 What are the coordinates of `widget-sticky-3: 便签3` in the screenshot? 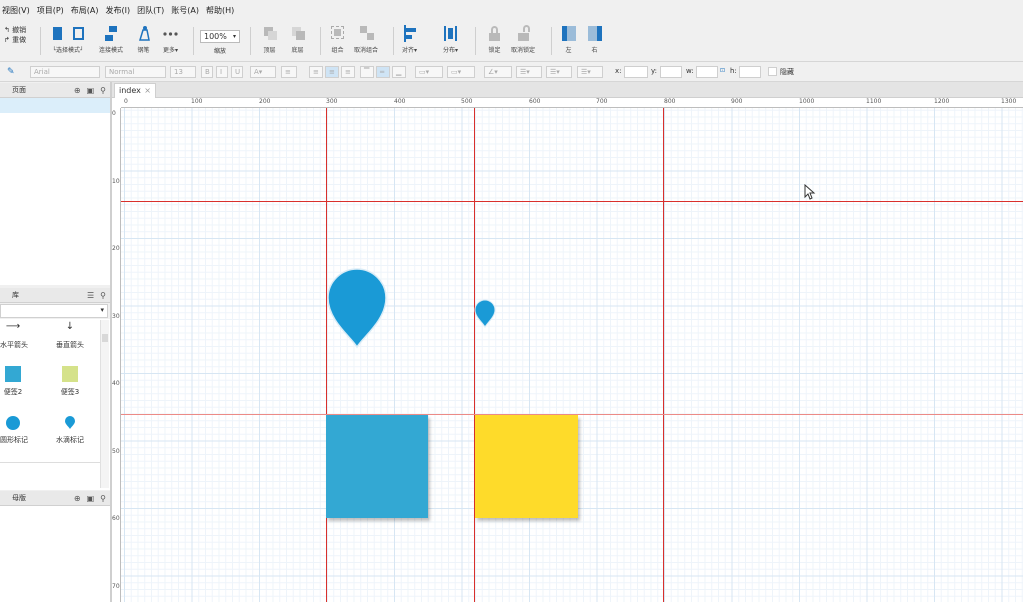 It's located at (70, 381).